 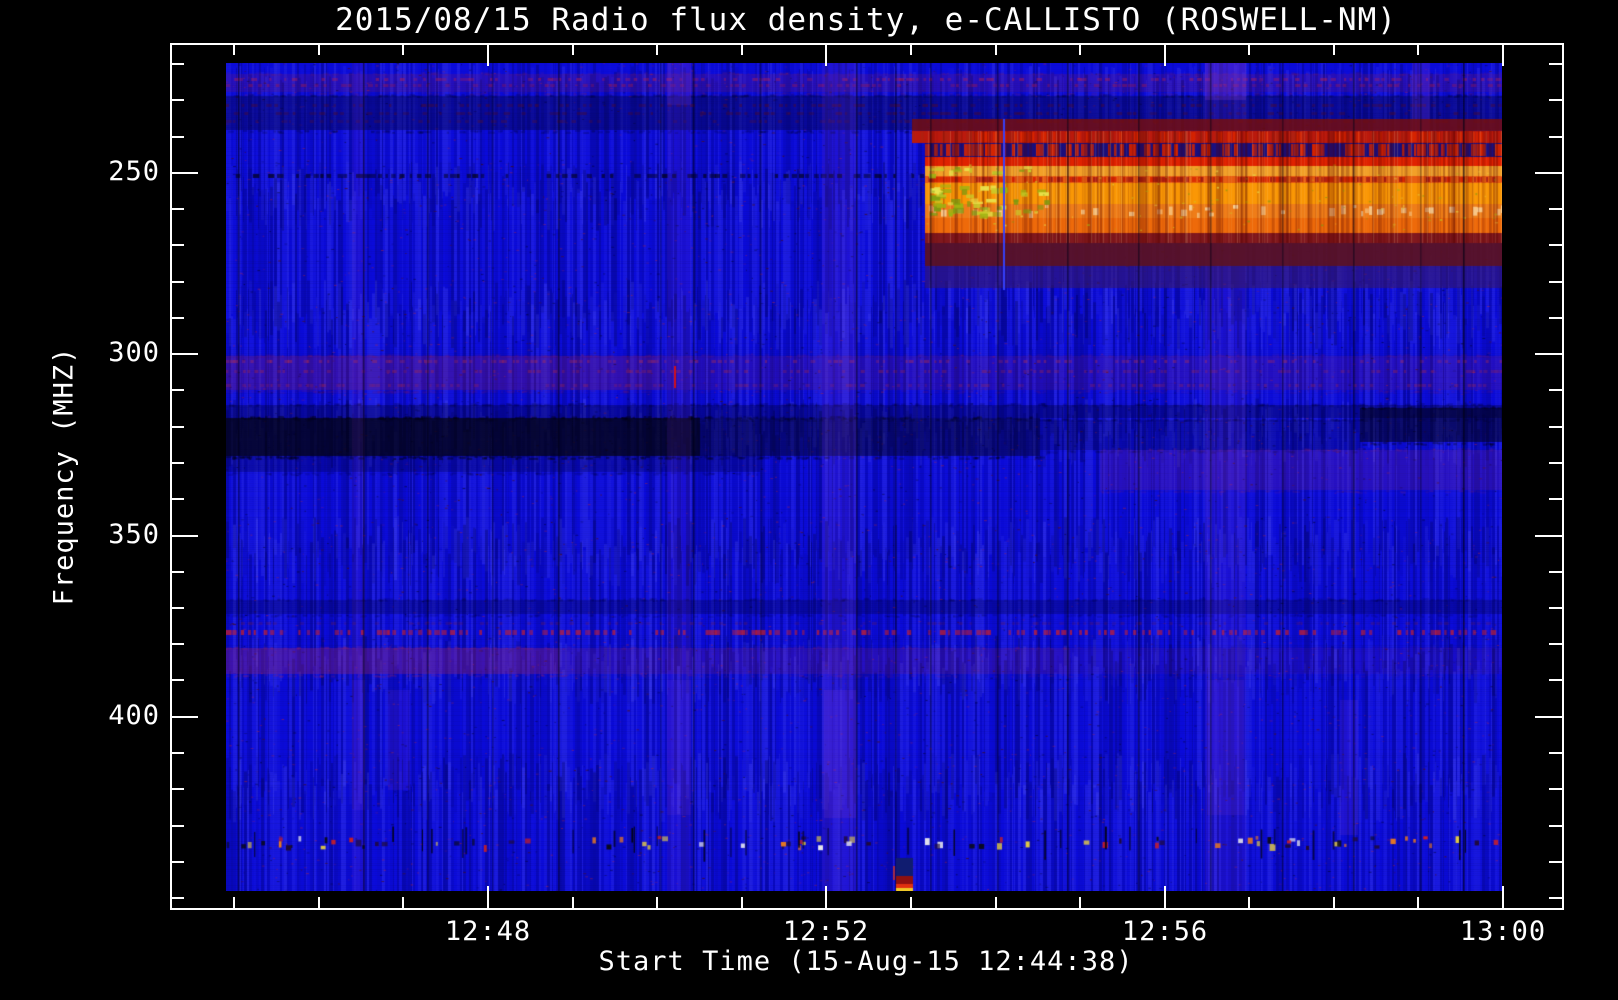 What do you see at coordinates (134, 352) in the screenshot?
I see `y-tick-label: 300` at bounding box center [134, 352].